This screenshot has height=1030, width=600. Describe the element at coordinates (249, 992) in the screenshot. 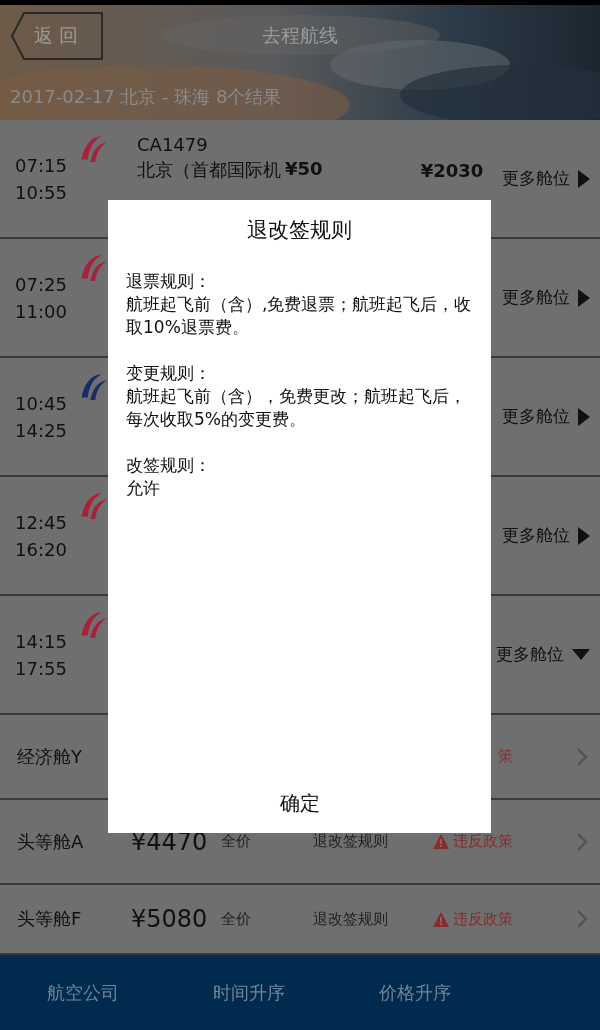

I see `sort-tab: 时间升序` at that location.